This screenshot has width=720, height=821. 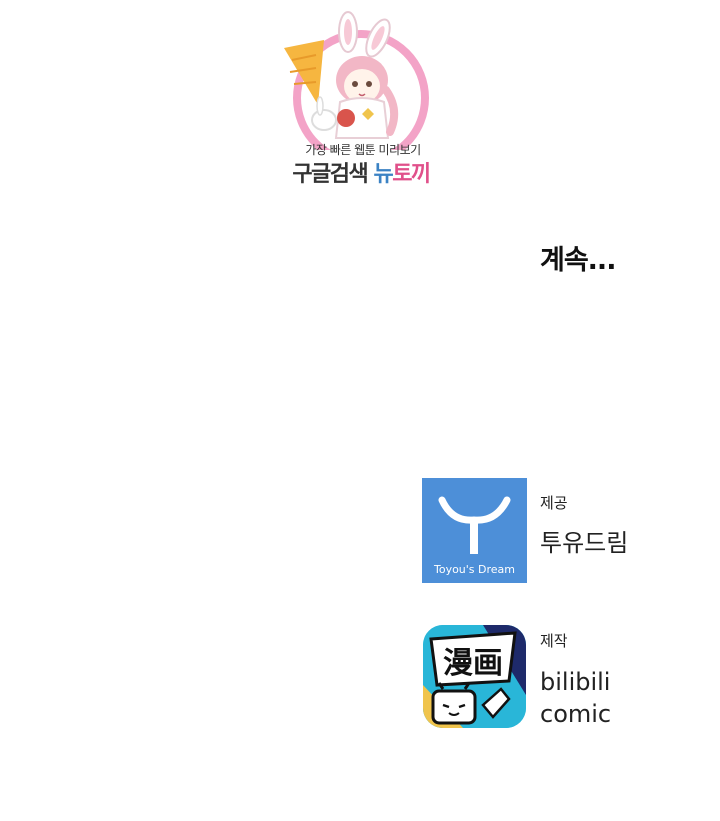 What do you see at coordinates (554, 503) in the screenshot?
I see `provided-by-label: 제공` at bounding box center [554, 503].